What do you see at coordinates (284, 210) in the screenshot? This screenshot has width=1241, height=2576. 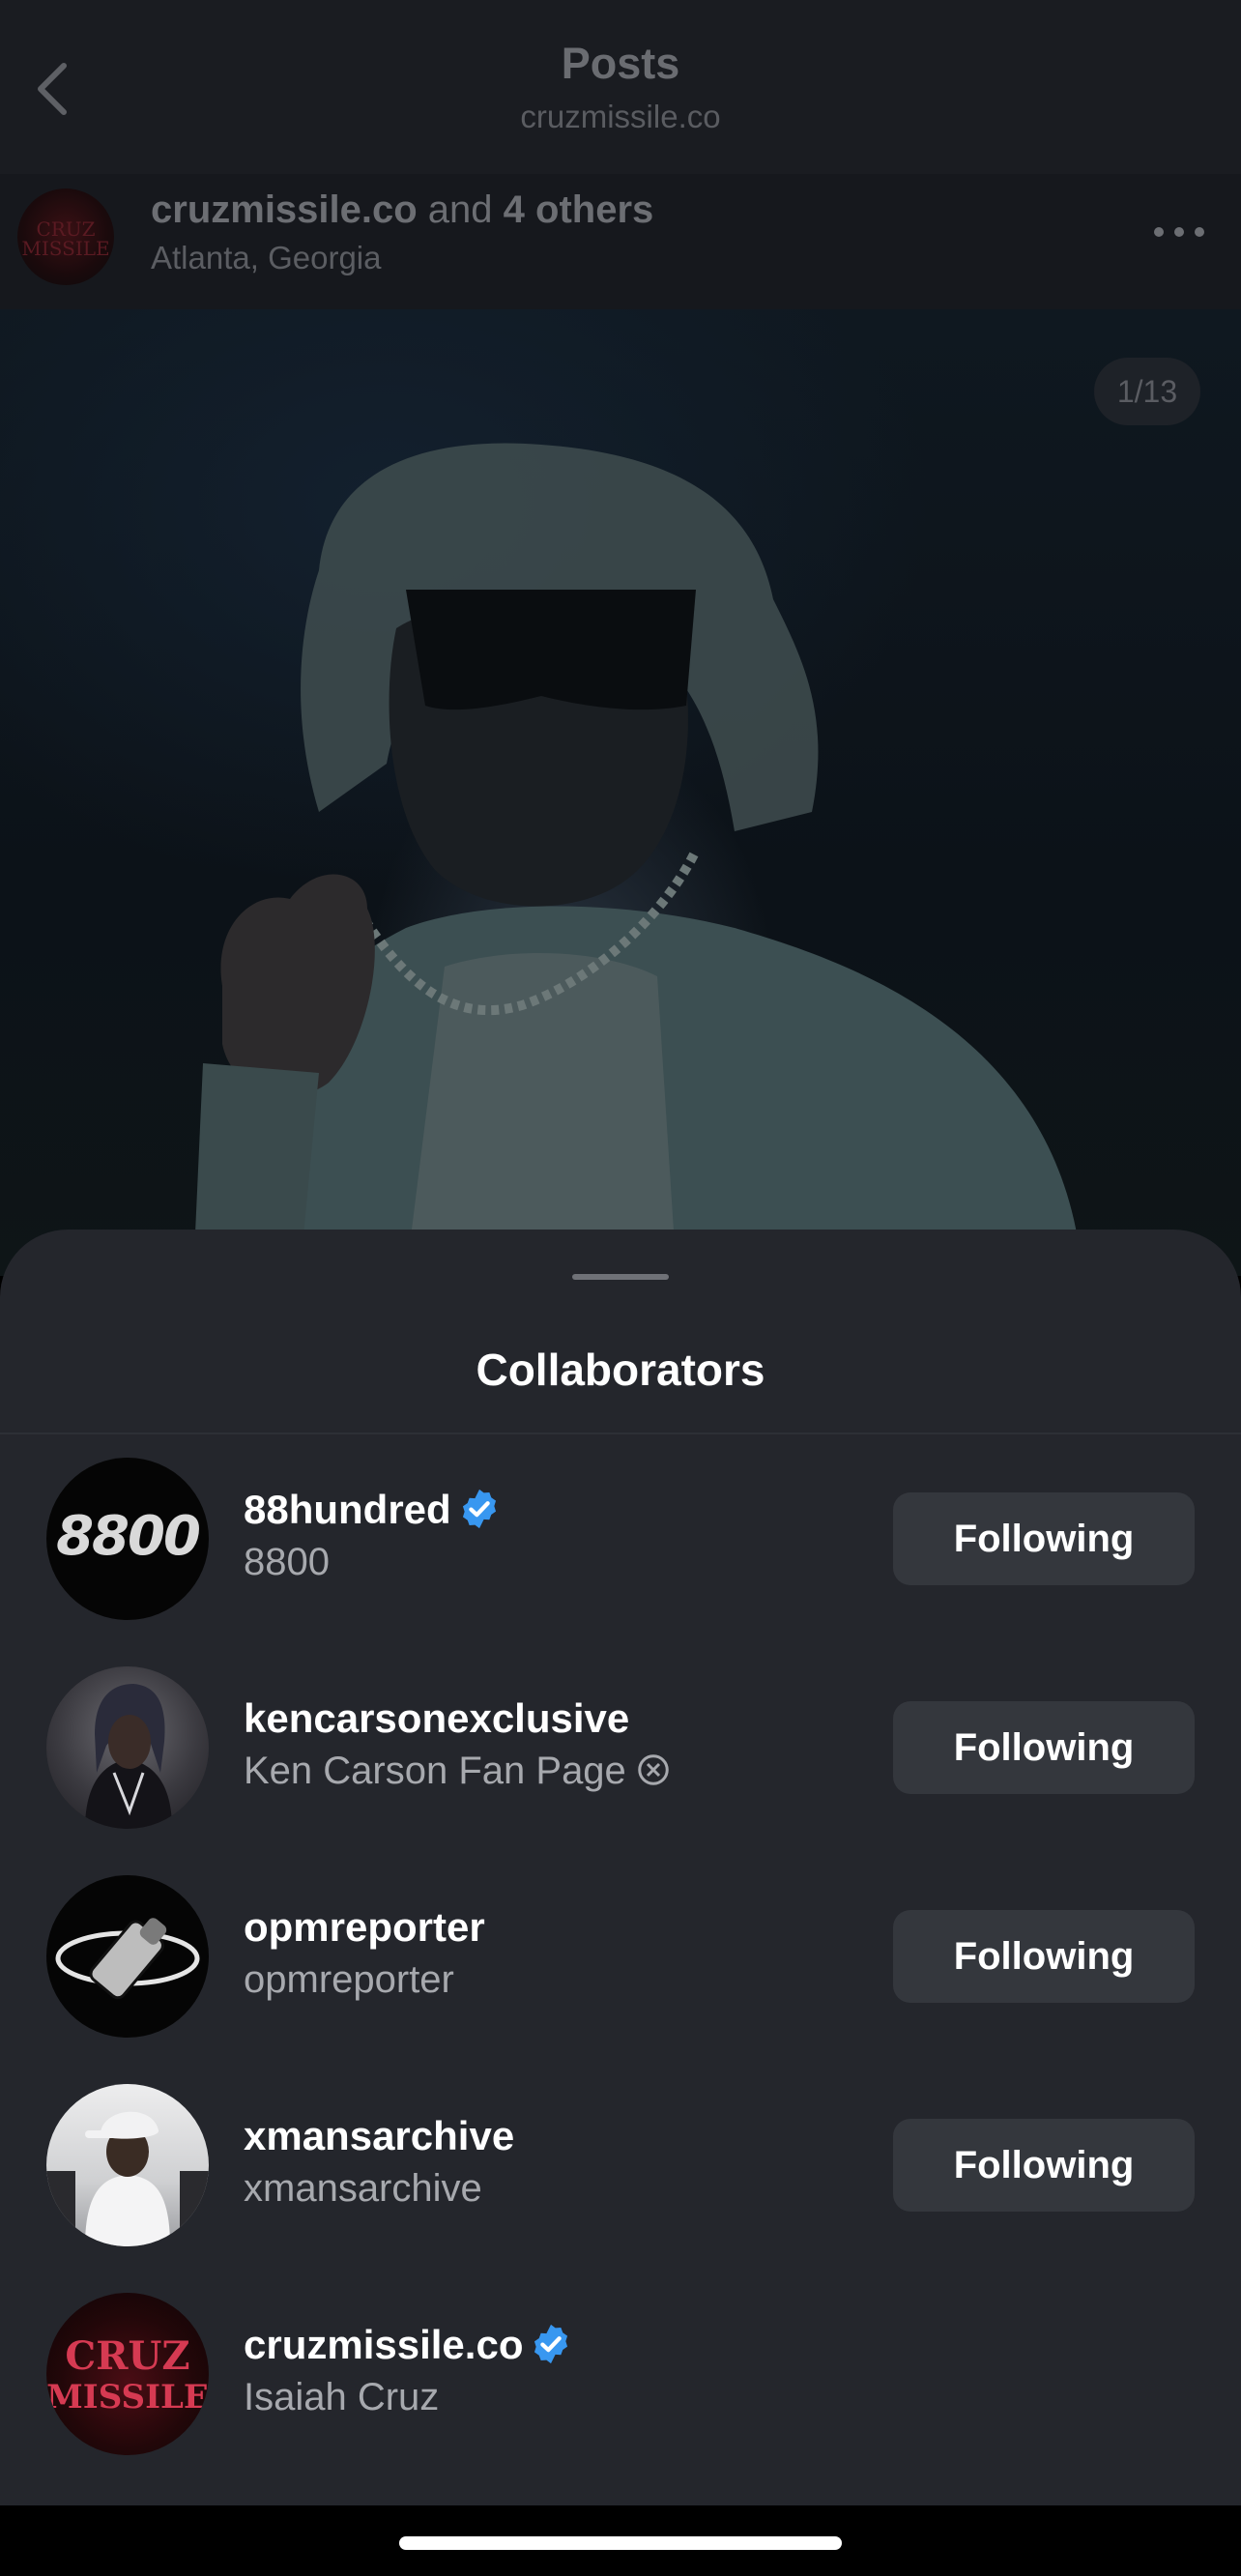 I see `post-author-username: cruzmissile.co` at bounding box center [284, 210].